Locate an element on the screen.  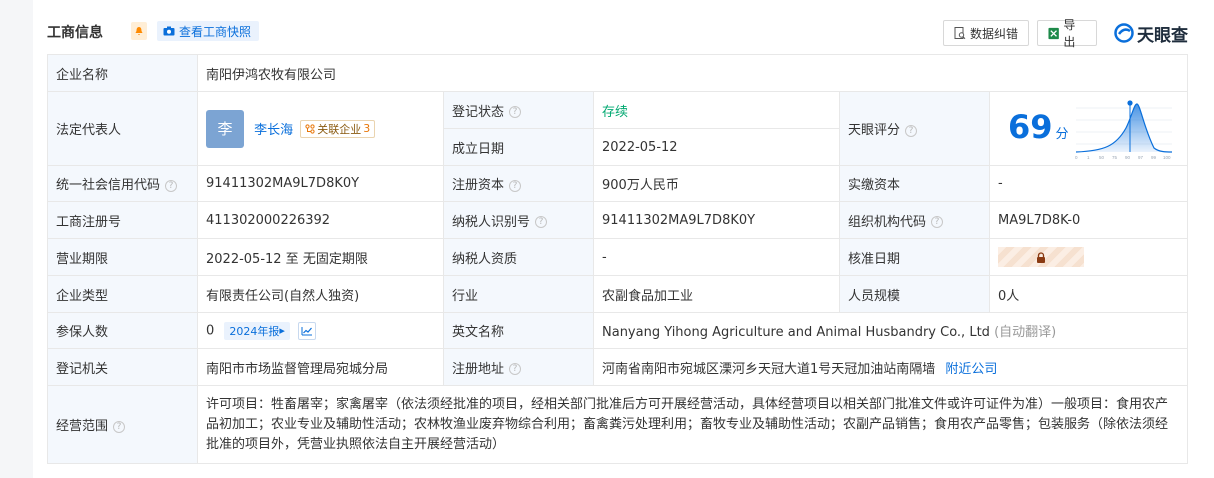
camera-icon is located at coordinates (169, 31).